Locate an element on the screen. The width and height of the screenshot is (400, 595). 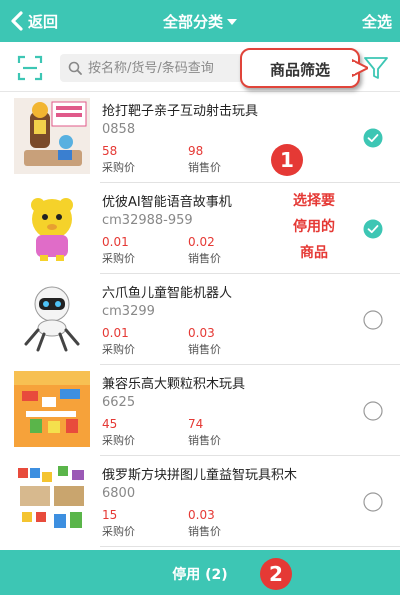
product-code: 6625 is located at coordinates (119, 402).